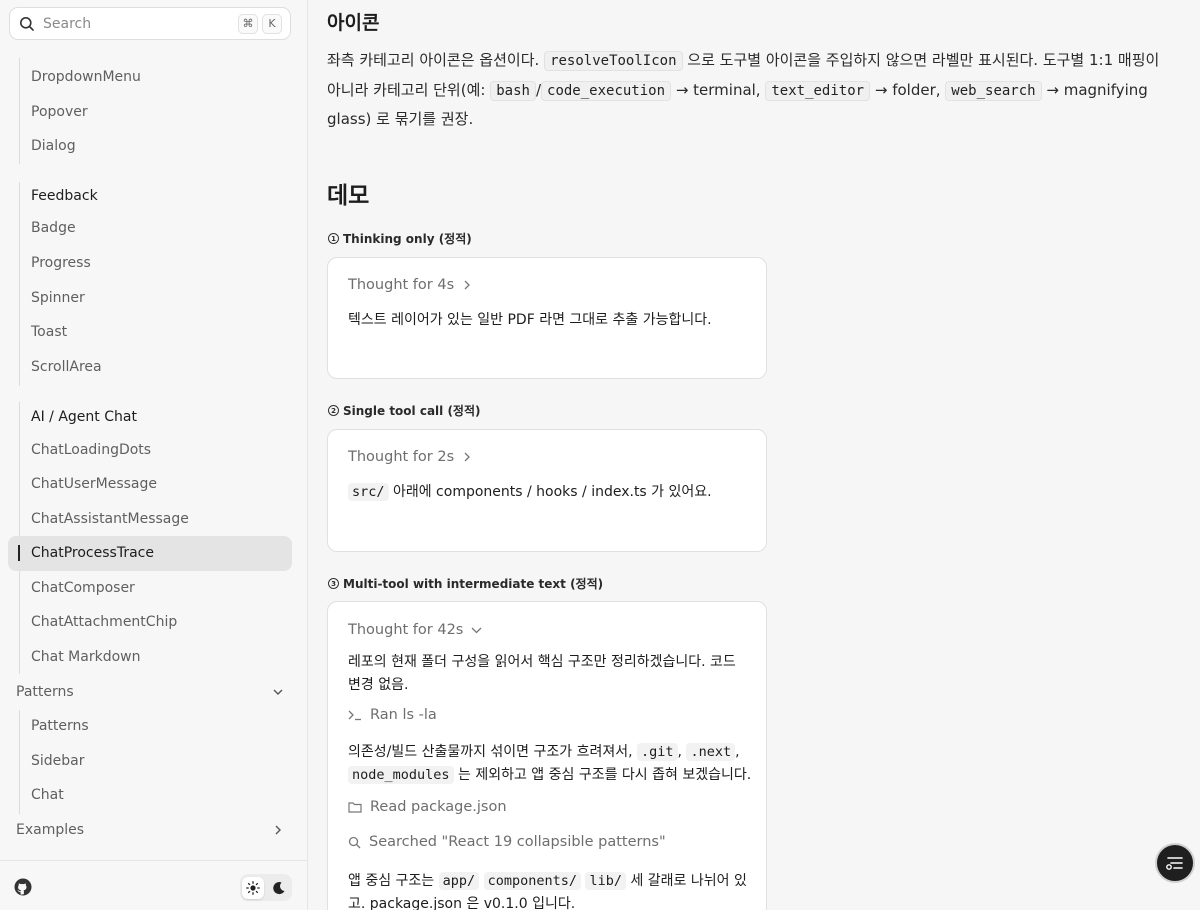  I want to click on thought-toggle: Thought for 42s, so click(415, 630).